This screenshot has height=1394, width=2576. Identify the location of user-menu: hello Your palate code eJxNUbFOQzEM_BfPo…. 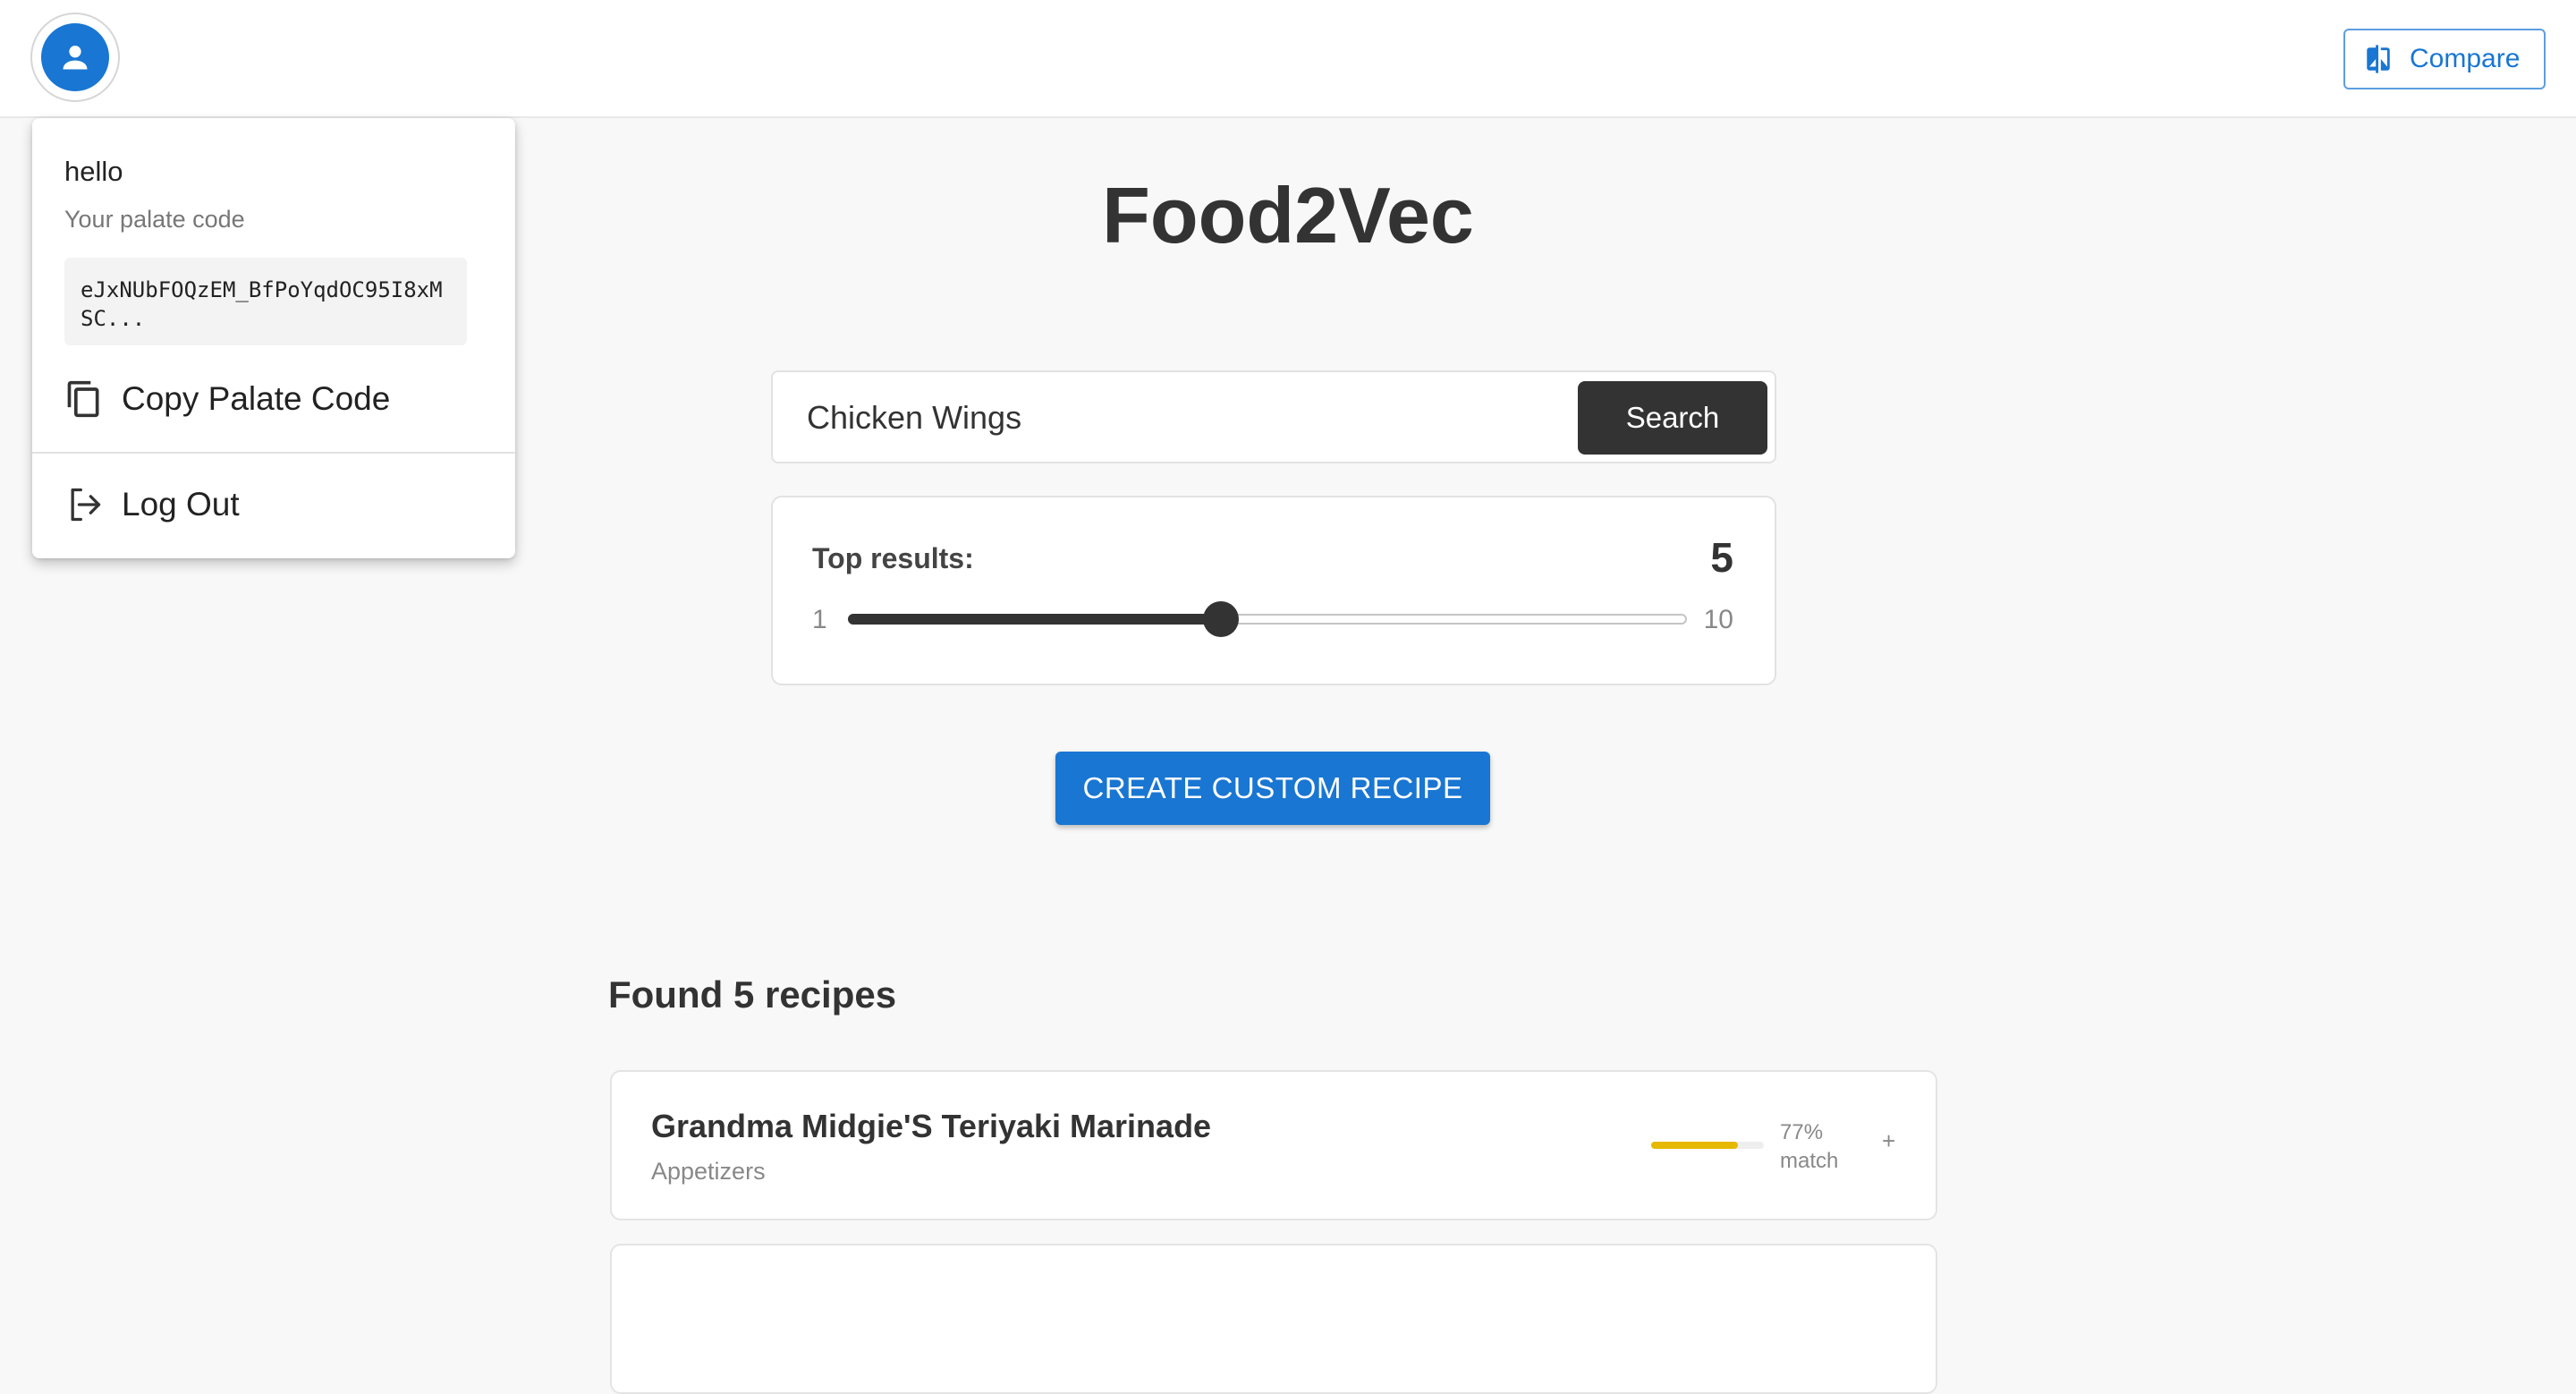
(273, 338).